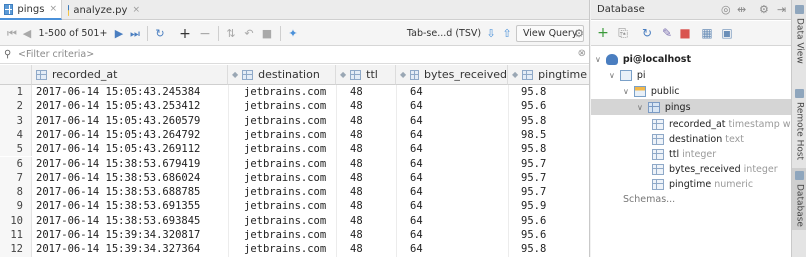 This screenshot has width=806, height=257. What do you see at coordinates (56, 54) in the screenshot?
I see `filter-input: <Filter criteria>` at bounding box center [56, 54].